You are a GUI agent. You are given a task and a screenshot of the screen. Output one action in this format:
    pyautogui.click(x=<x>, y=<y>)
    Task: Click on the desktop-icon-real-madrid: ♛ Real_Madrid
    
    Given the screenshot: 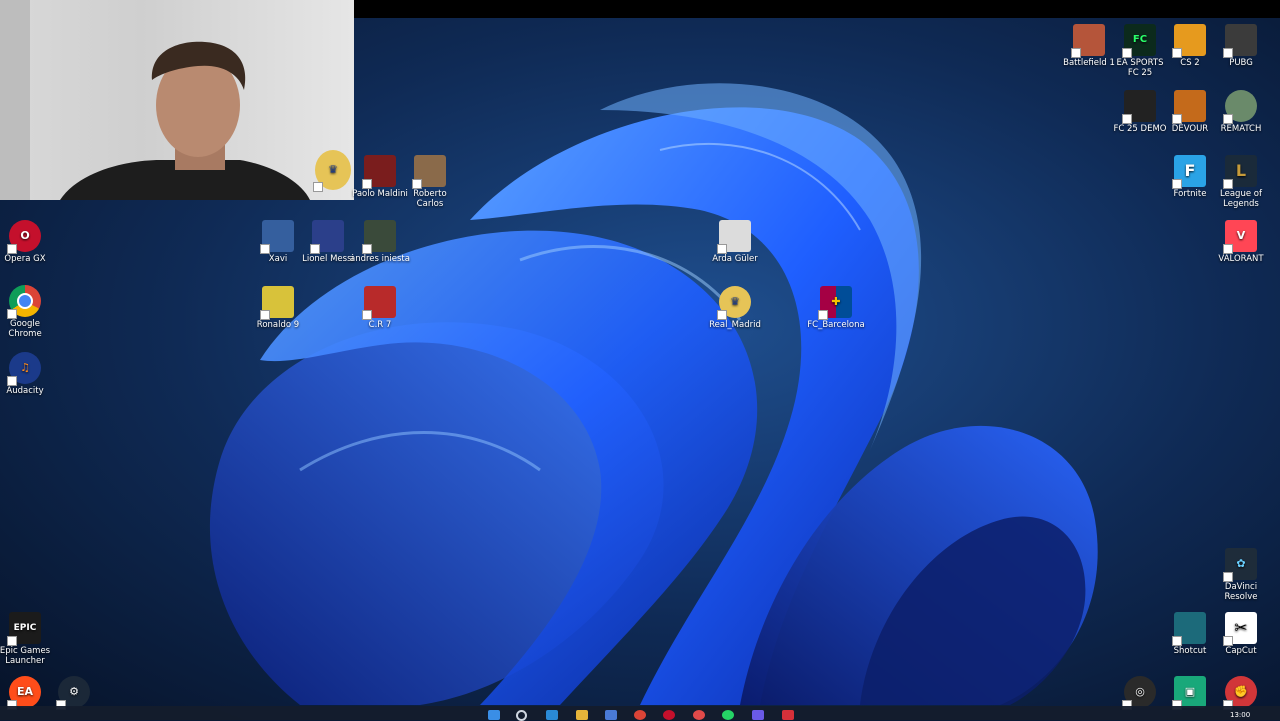 What is the action you would take?
    pyautogui.click(x=735, y=308)
    